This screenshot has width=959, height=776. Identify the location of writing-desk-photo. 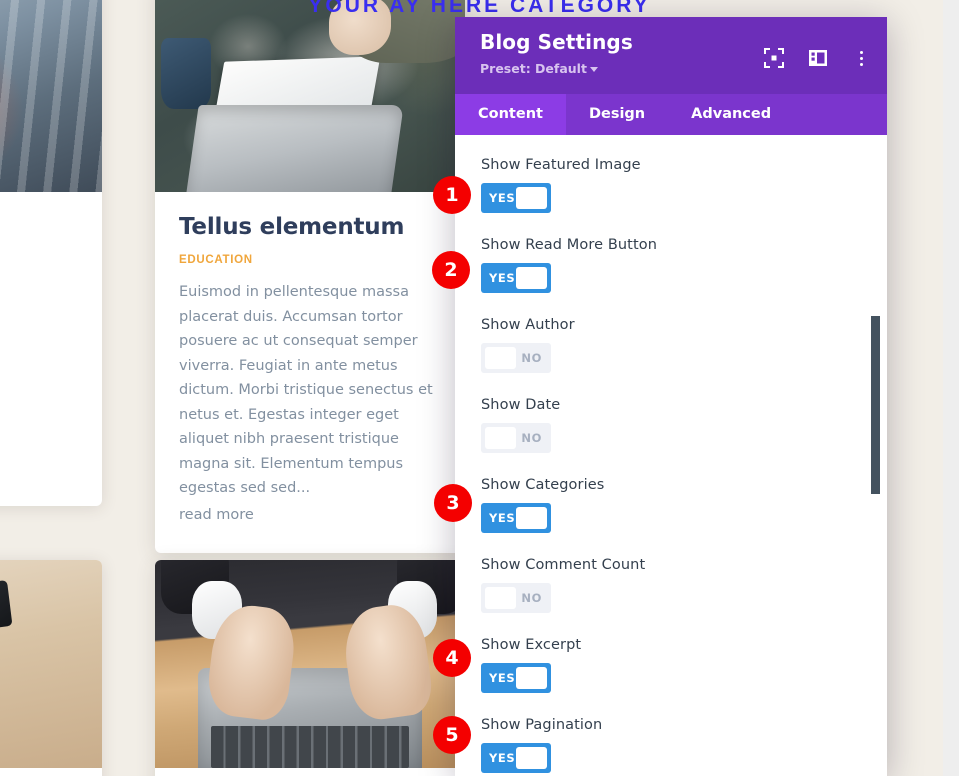
(310, 96).